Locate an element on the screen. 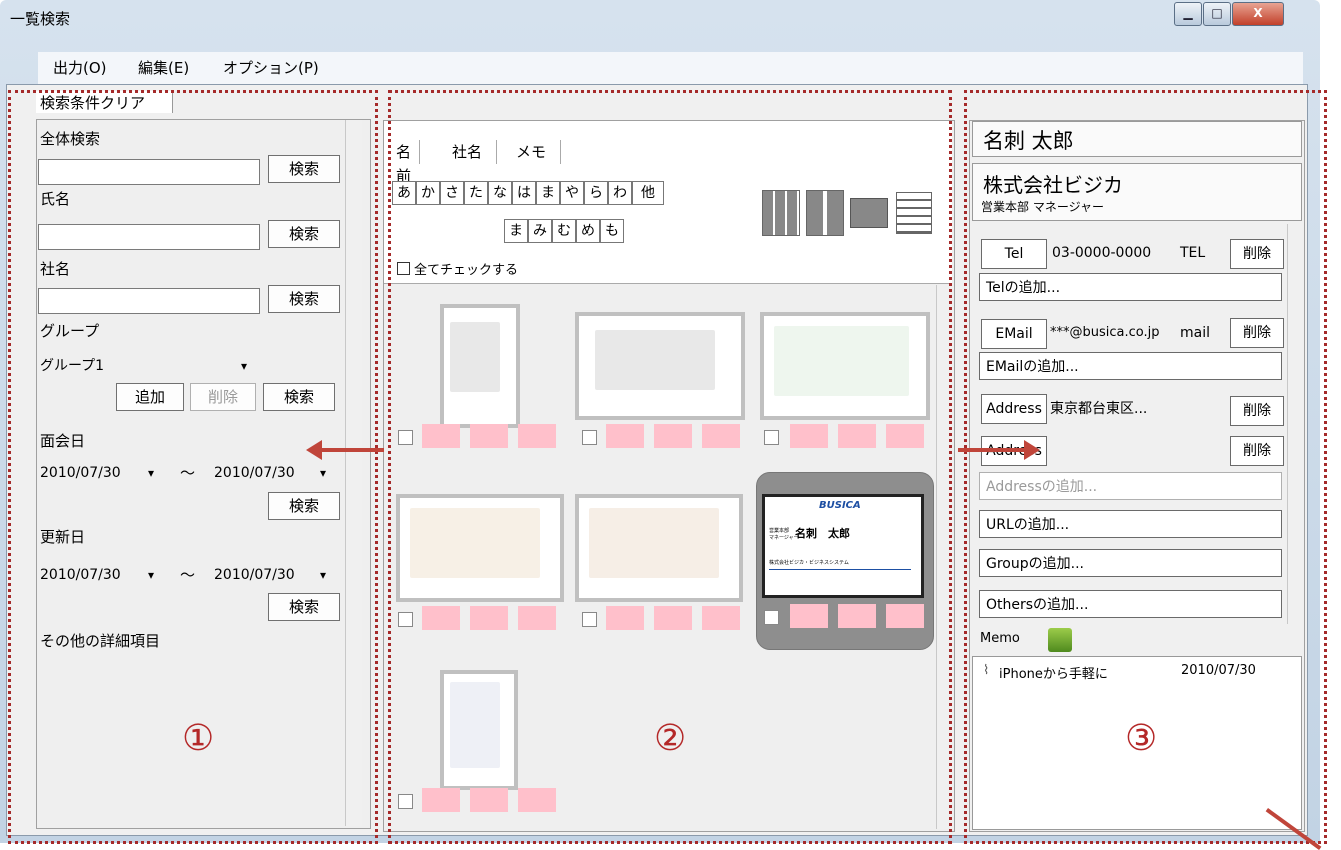 The height and width of the screenshot is (850, 1341). maximize-button: □ is located at coordinates (1217, 14).